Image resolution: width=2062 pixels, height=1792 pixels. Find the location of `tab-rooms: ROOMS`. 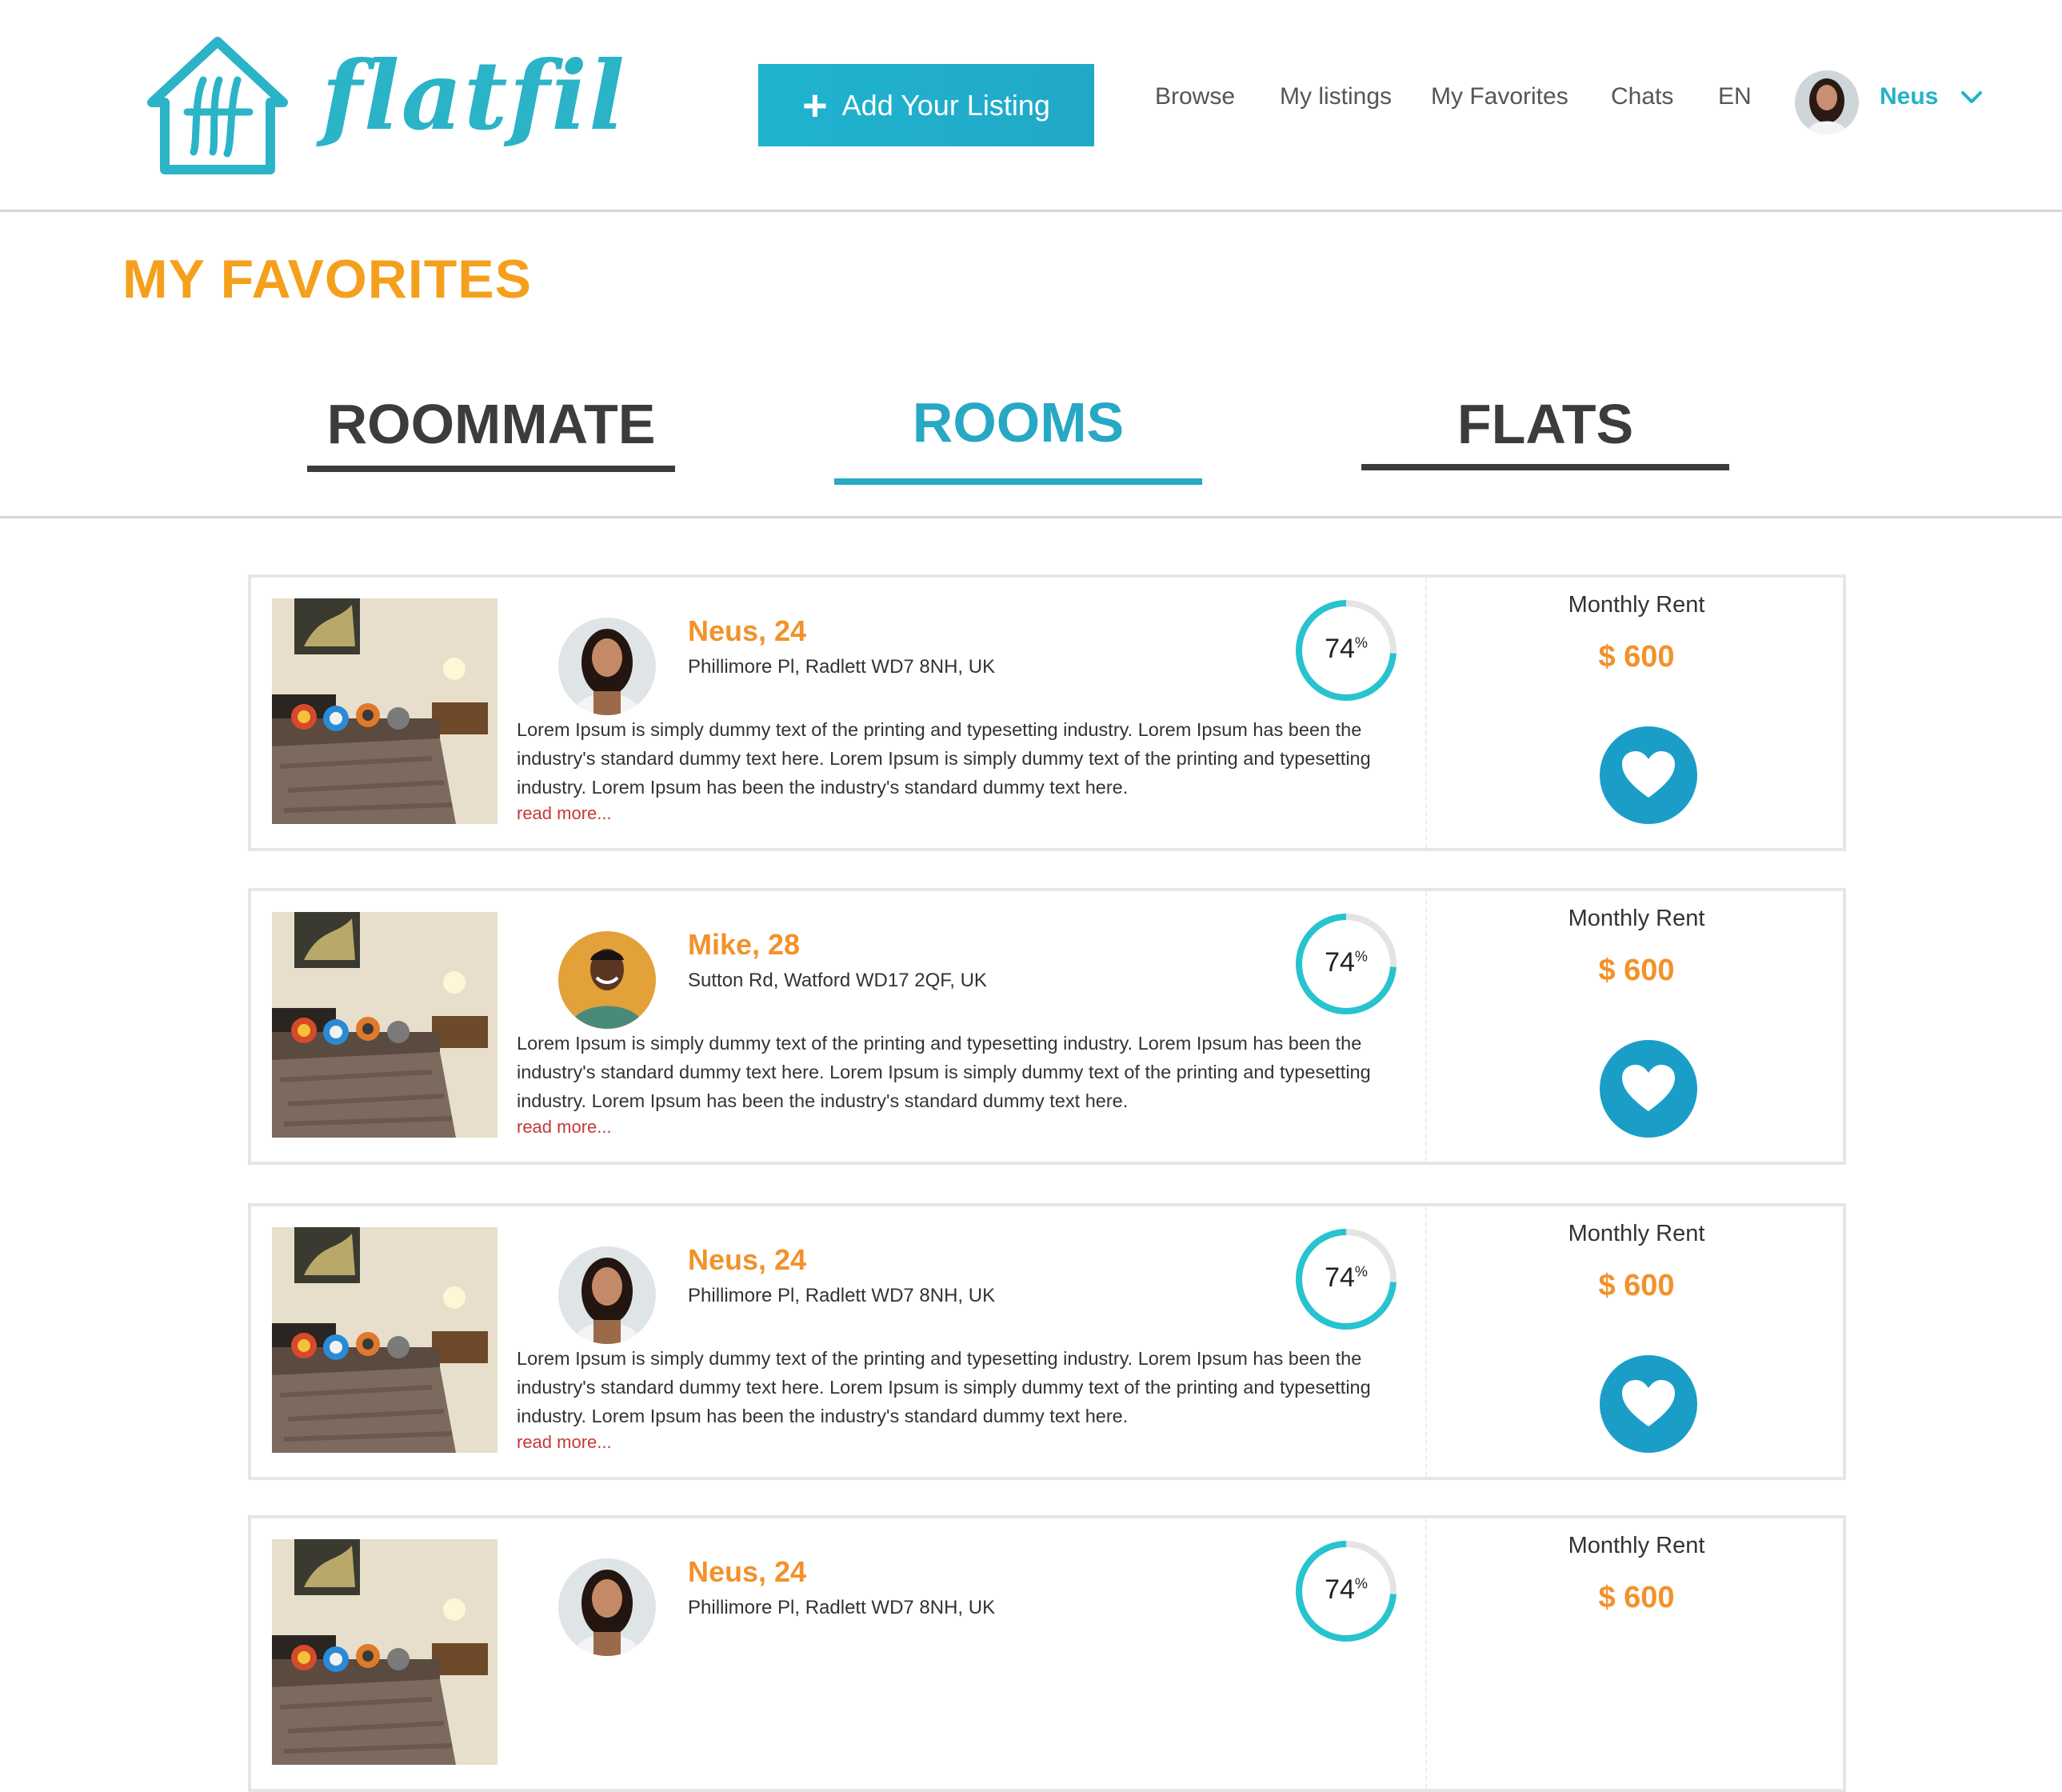

tab-rooms: ROOMS is located at coordinates (1018, 437).